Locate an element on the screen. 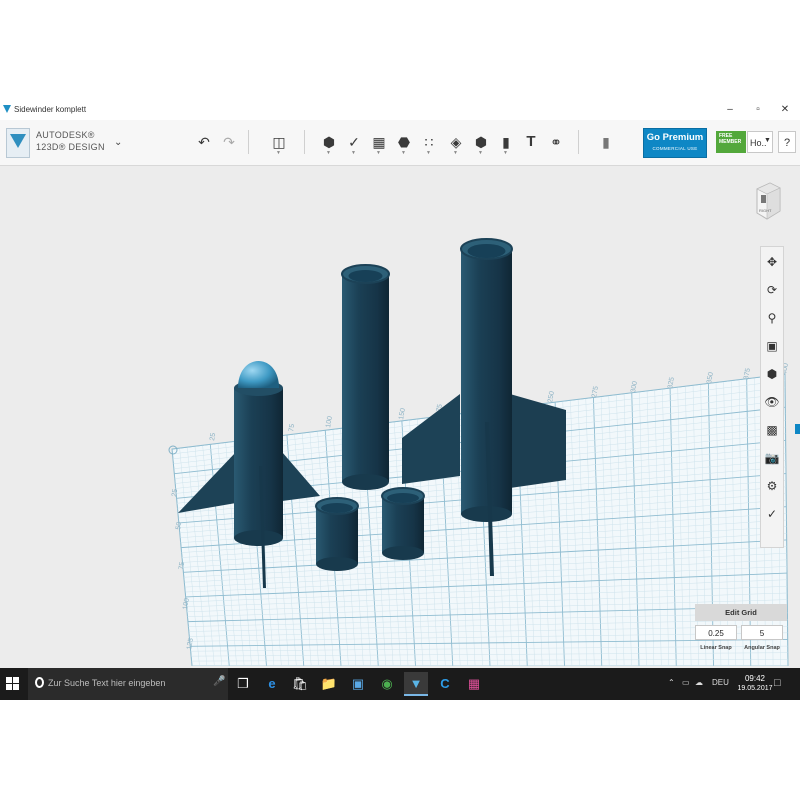 Image resolution: width=800 pixels, height=800 pixels. free-badge-line2: MEMBER is located at coordinates (730, 142).